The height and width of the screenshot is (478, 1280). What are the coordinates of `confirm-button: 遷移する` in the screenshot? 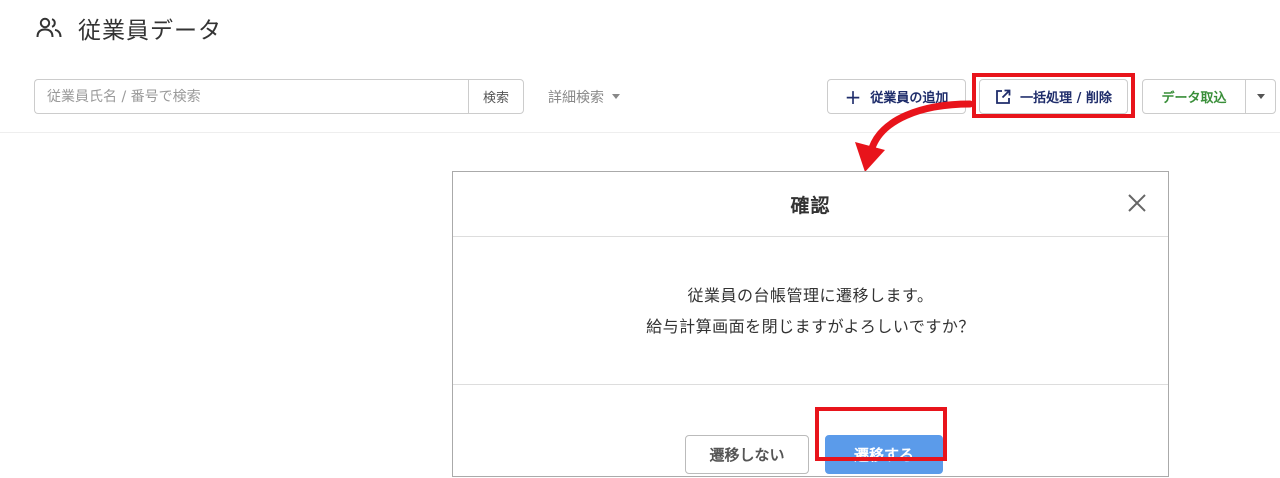 It's located at (884, 454).